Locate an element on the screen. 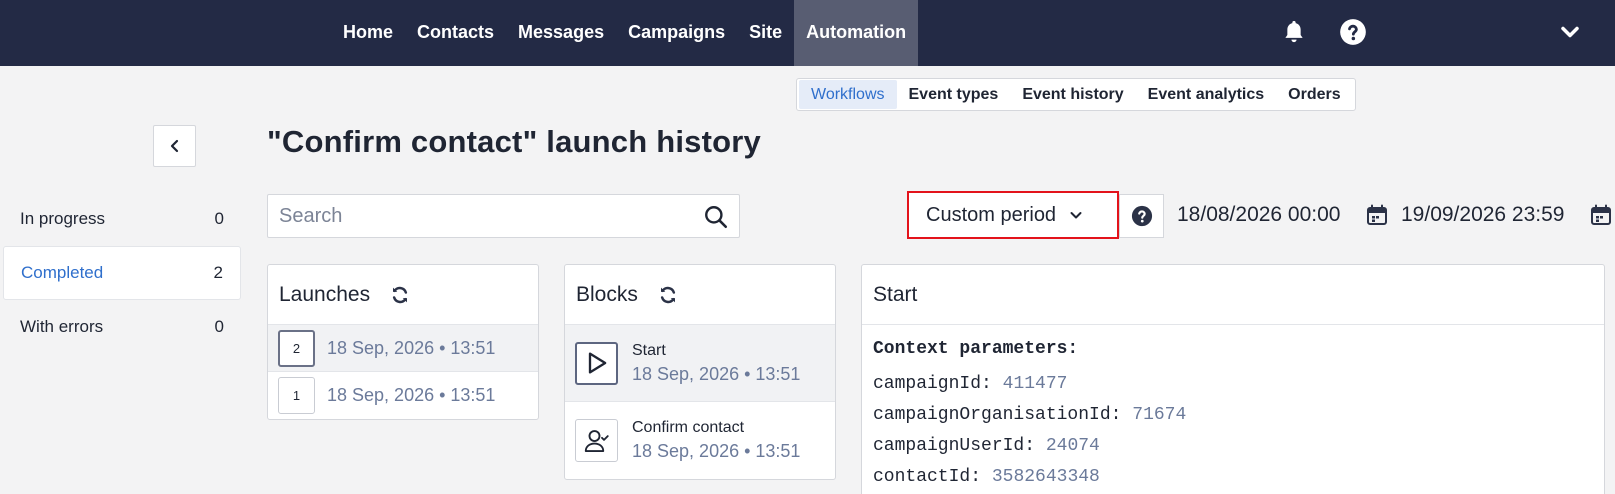 This screenshot has width=1615, height=494. launch-row: 2 18 Sep, 2026 • 13:51 is located at coordinates (403, 348).